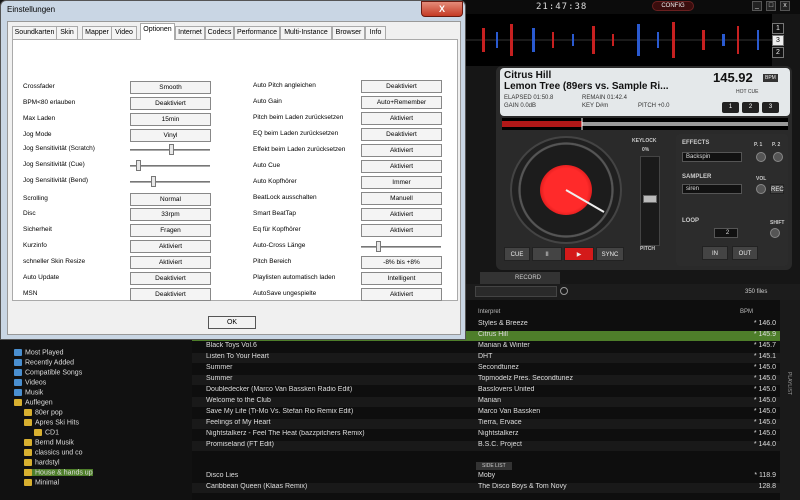 The height and width of the screenshot is (500, 800). Describe the element at coordinates (170, 119) in the screenshot. I see `option-button-max-laden: 15min` at that location.